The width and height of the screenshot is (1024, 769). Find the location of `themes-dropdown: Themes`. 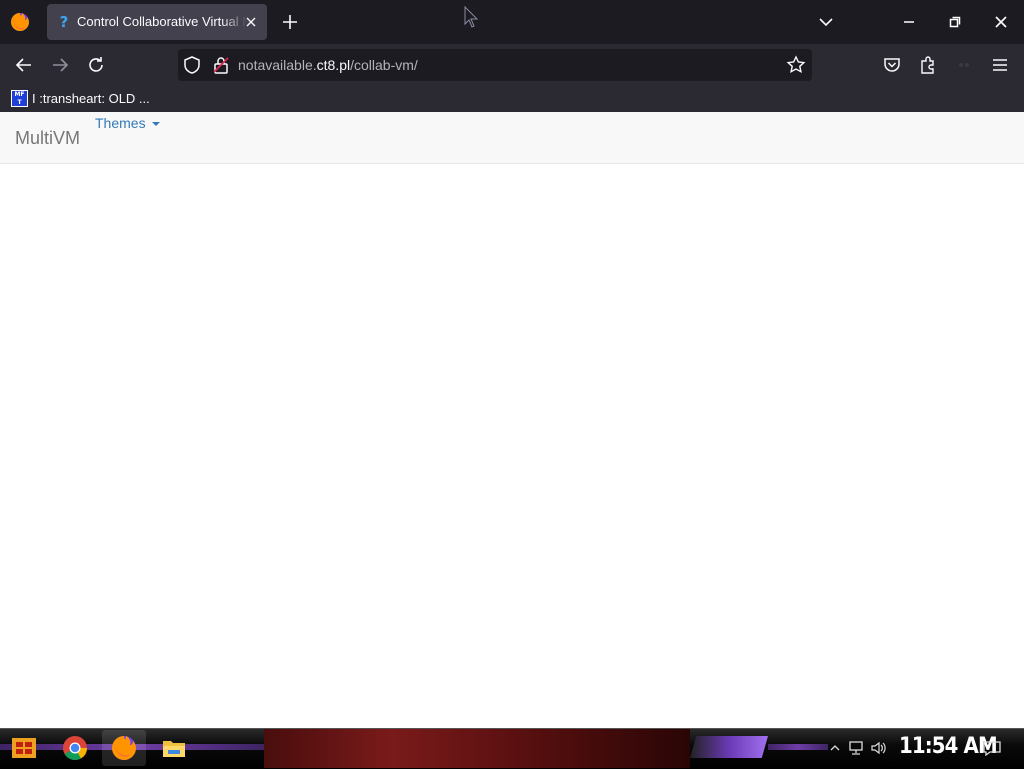

themes-dropdown: Themes is located at coordinates (127, 123).